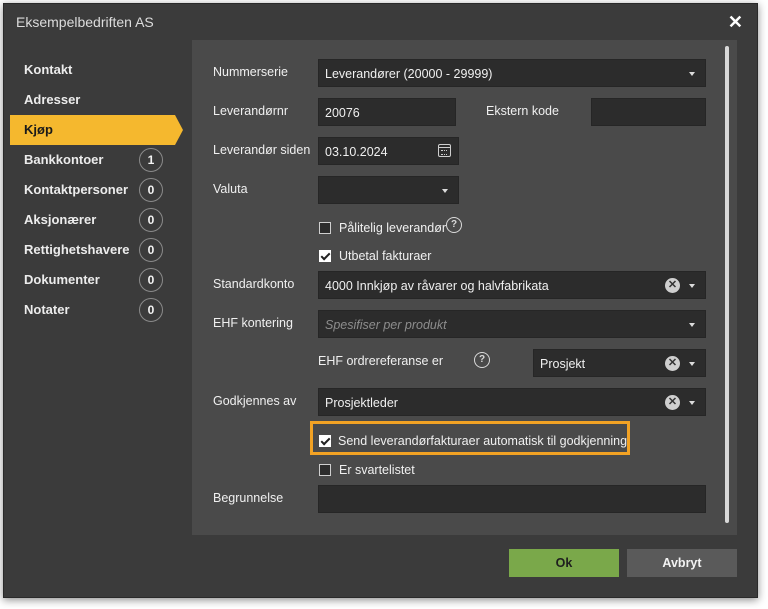 The width and height of the screenshot is (768, 609). What do you see at coordinates (392, 228) in the screenshot?
I see `palitelig-label: Pålitelig leverandør` at bounding box center [392, 228].